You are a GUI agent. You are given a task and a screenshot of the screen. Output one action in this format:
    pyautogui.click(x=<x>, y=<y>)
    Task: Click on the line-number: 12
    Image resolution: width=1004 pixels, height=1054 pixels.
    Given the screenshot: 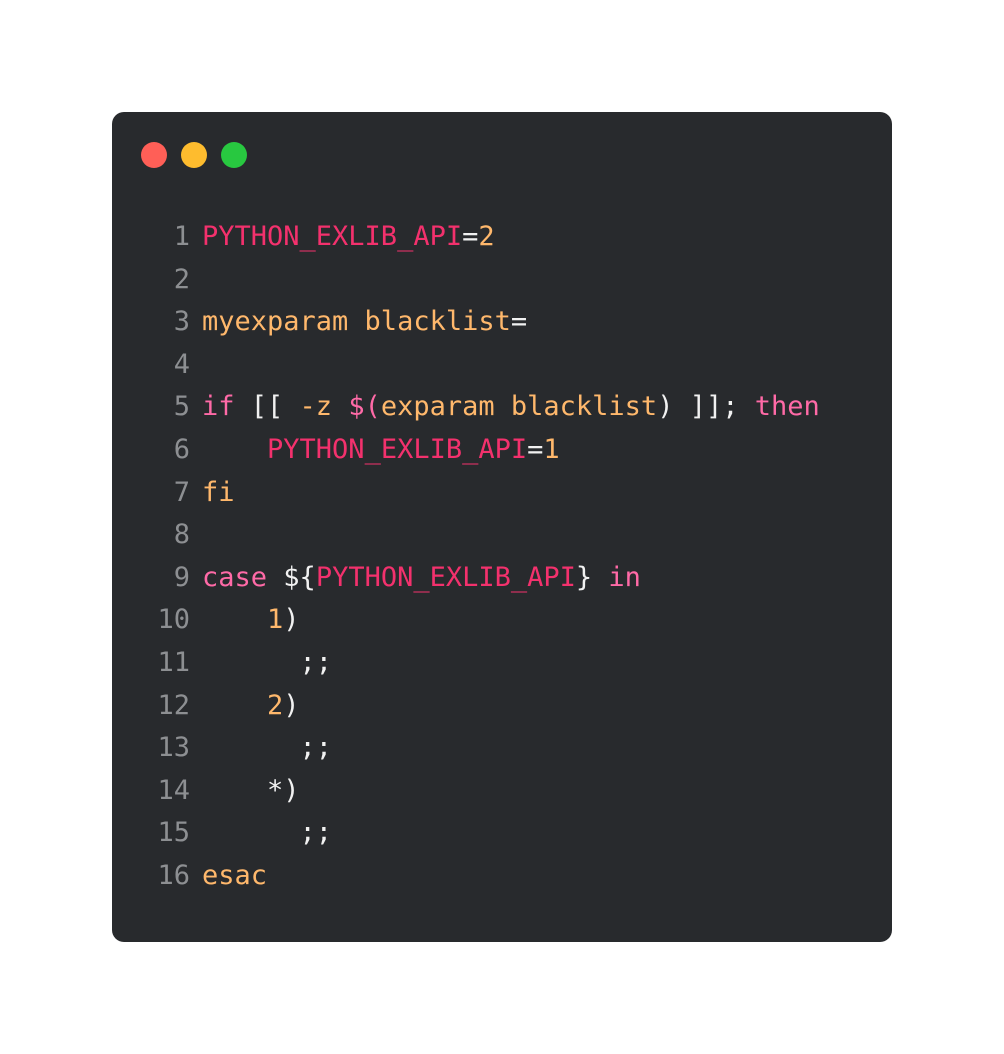 What is the action you would take?
    pyautogui.click(x=173, y=705)
    